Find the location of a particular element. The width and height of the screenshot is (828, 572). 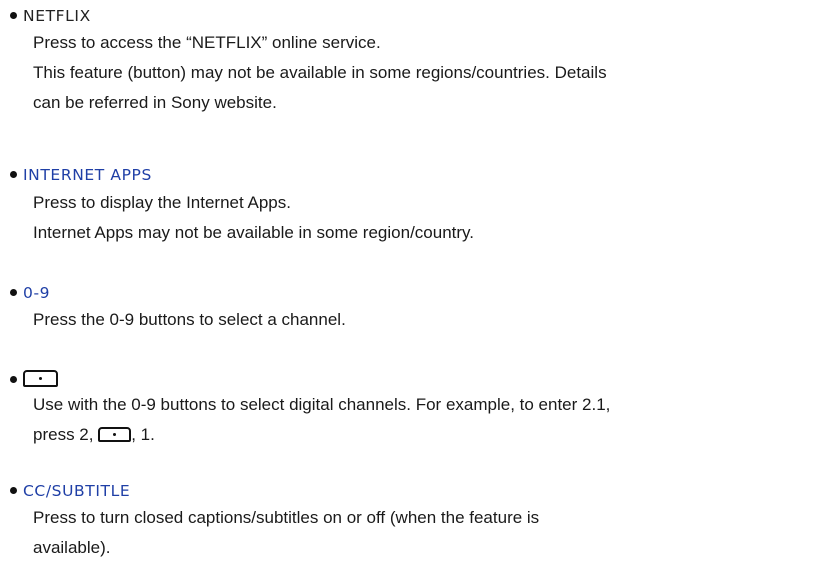

cc-subtitle-link: CC/SUBTITLE is located at coordinates (76, 491).